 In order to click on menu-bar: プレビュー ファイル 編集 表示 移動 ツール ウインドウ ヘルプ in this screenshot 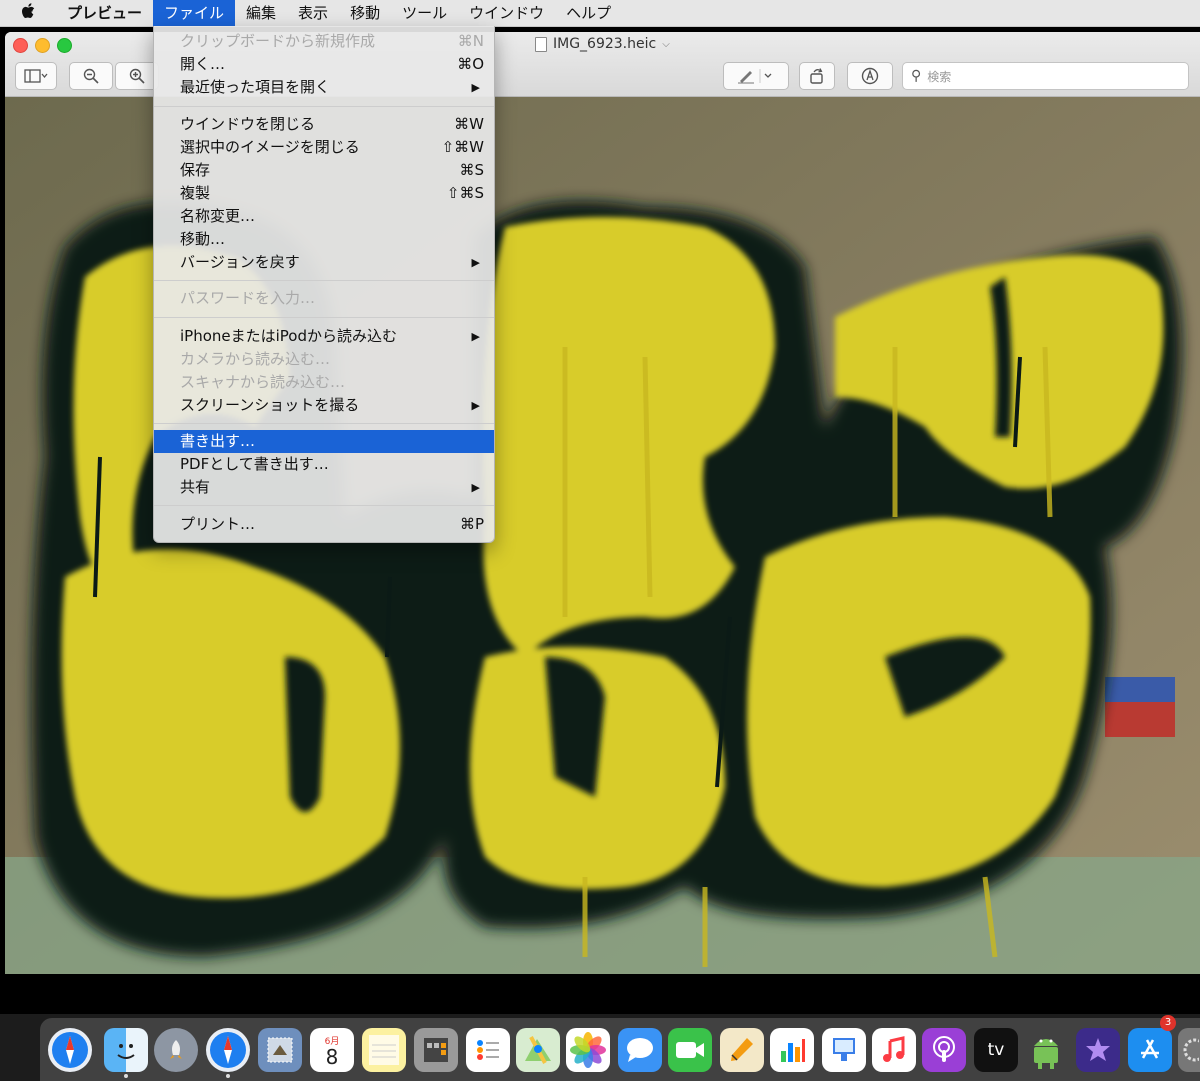, I will do `click(600, 13)`.